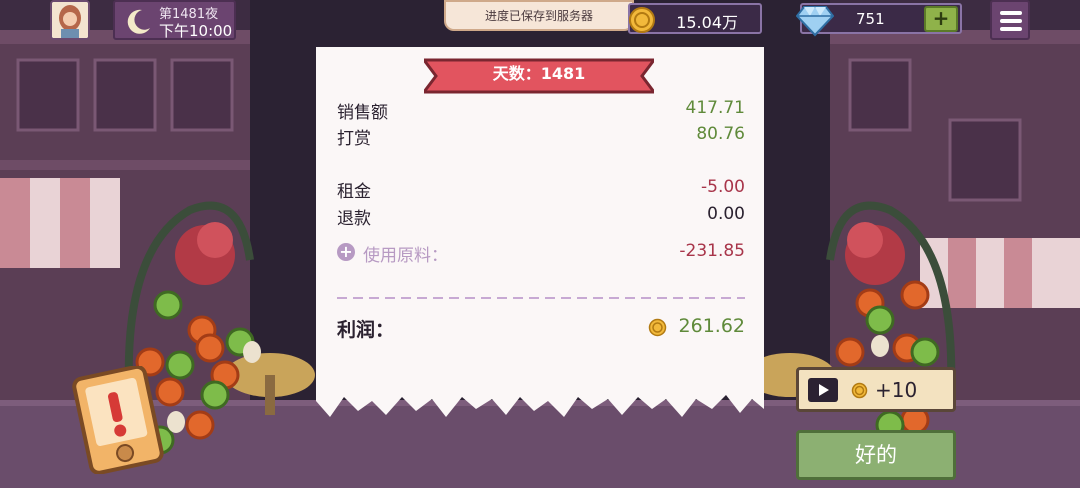 The height and width of the screenshot is (488, 1080). Describe the element at coordinates (1011, 13) in the screenshot. I see `menu-icon` at that location.